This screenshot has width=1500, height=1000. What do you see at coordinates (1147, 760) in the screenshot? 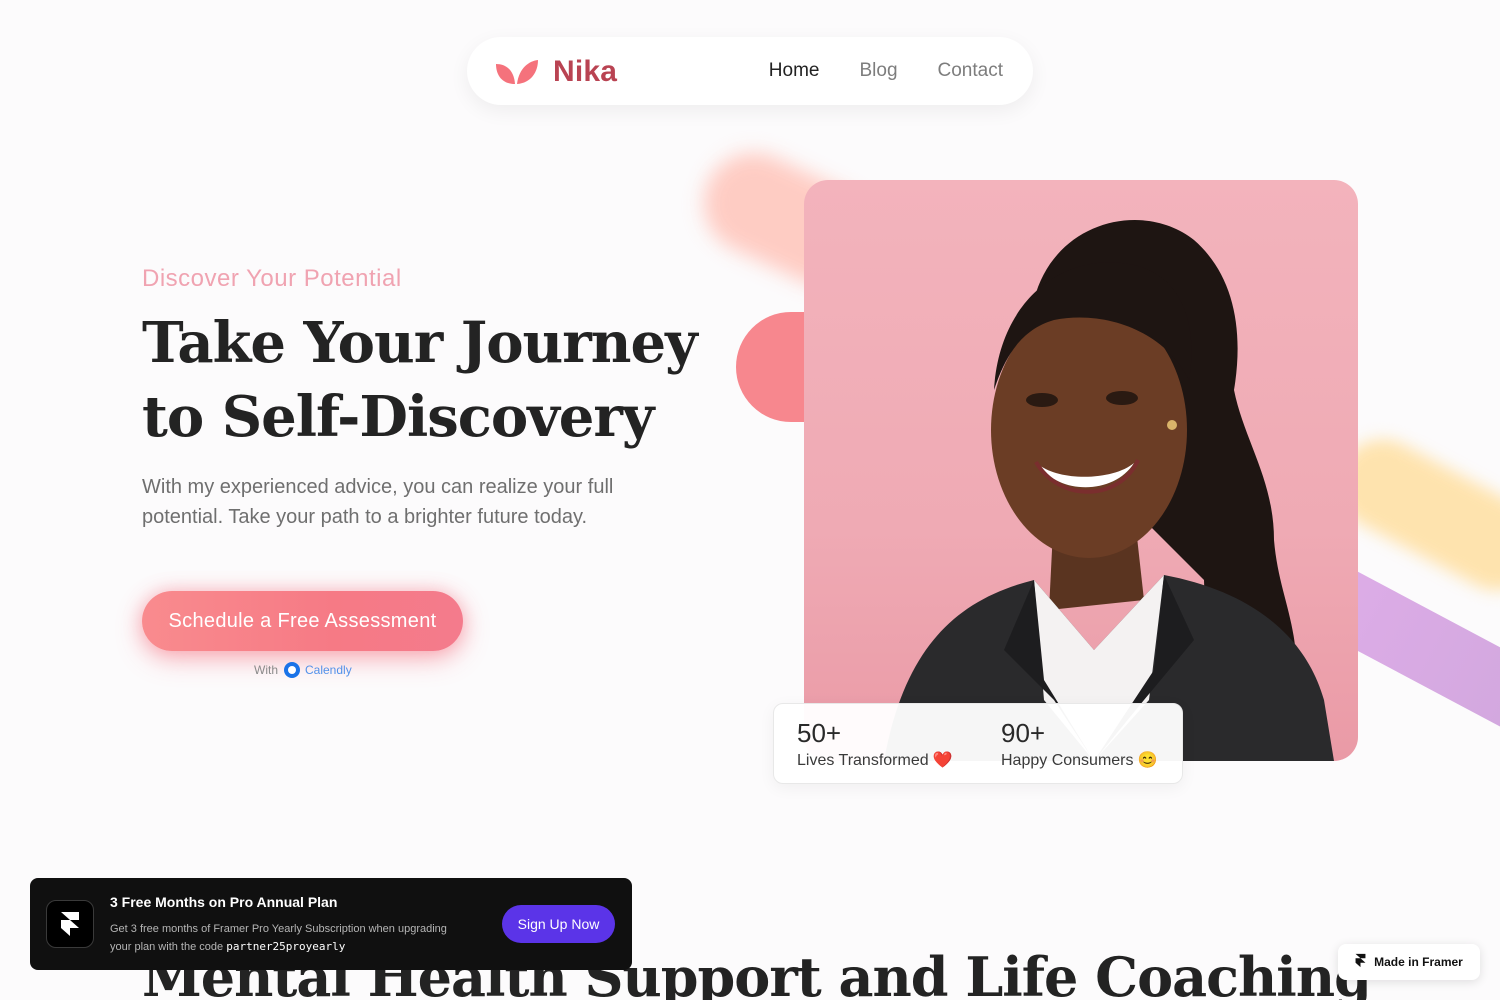
I see `smile-icon: 😊` at bounding box center [1147, 760].